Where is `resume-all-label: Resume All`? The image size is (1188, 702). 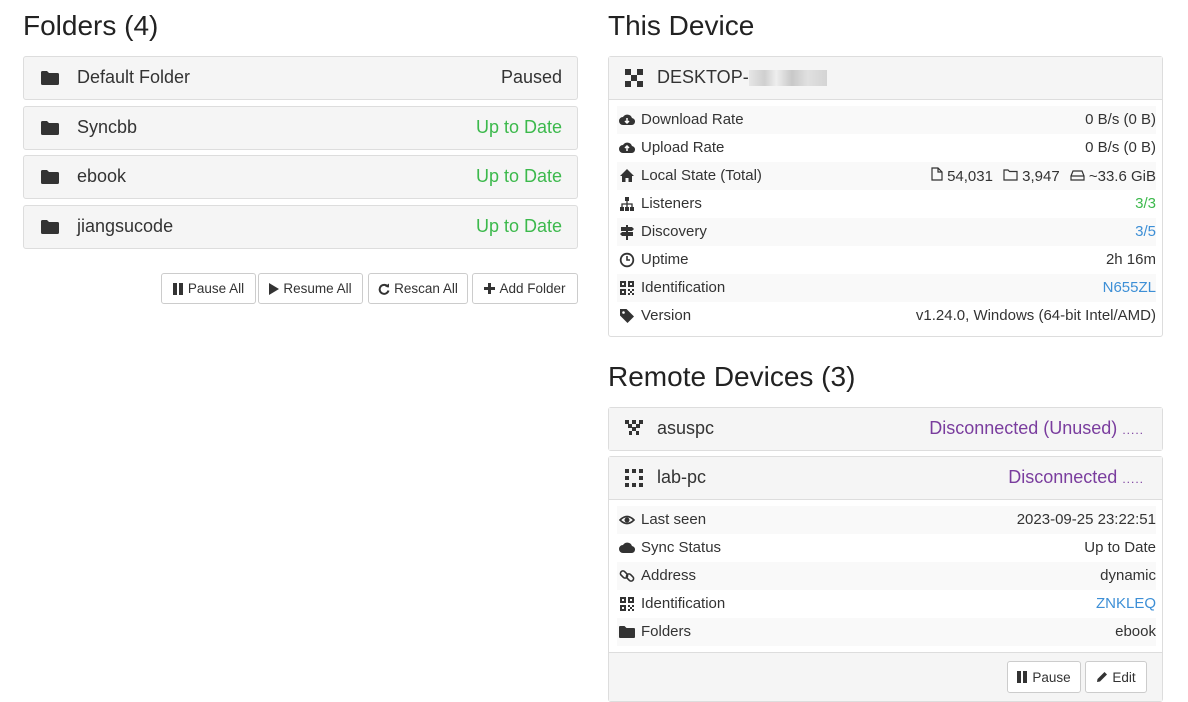 resume-all-label: Resume All is located at coordinates (317, 288).